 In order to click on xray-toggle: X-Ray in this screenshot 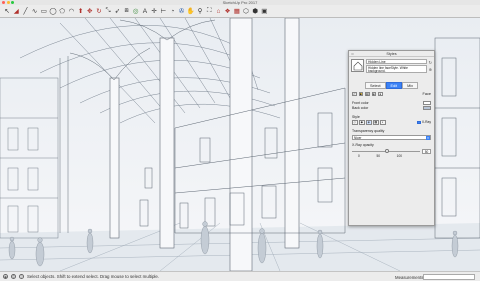, I will do `click(424, 122)`.